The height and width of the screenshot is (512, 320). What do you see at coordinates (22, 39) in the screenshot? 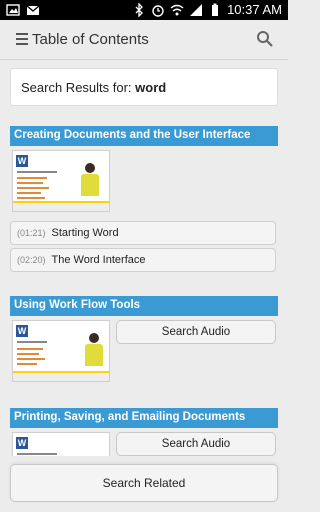
I see `hamburger-menu-icon` at bounding box center [22, 39].